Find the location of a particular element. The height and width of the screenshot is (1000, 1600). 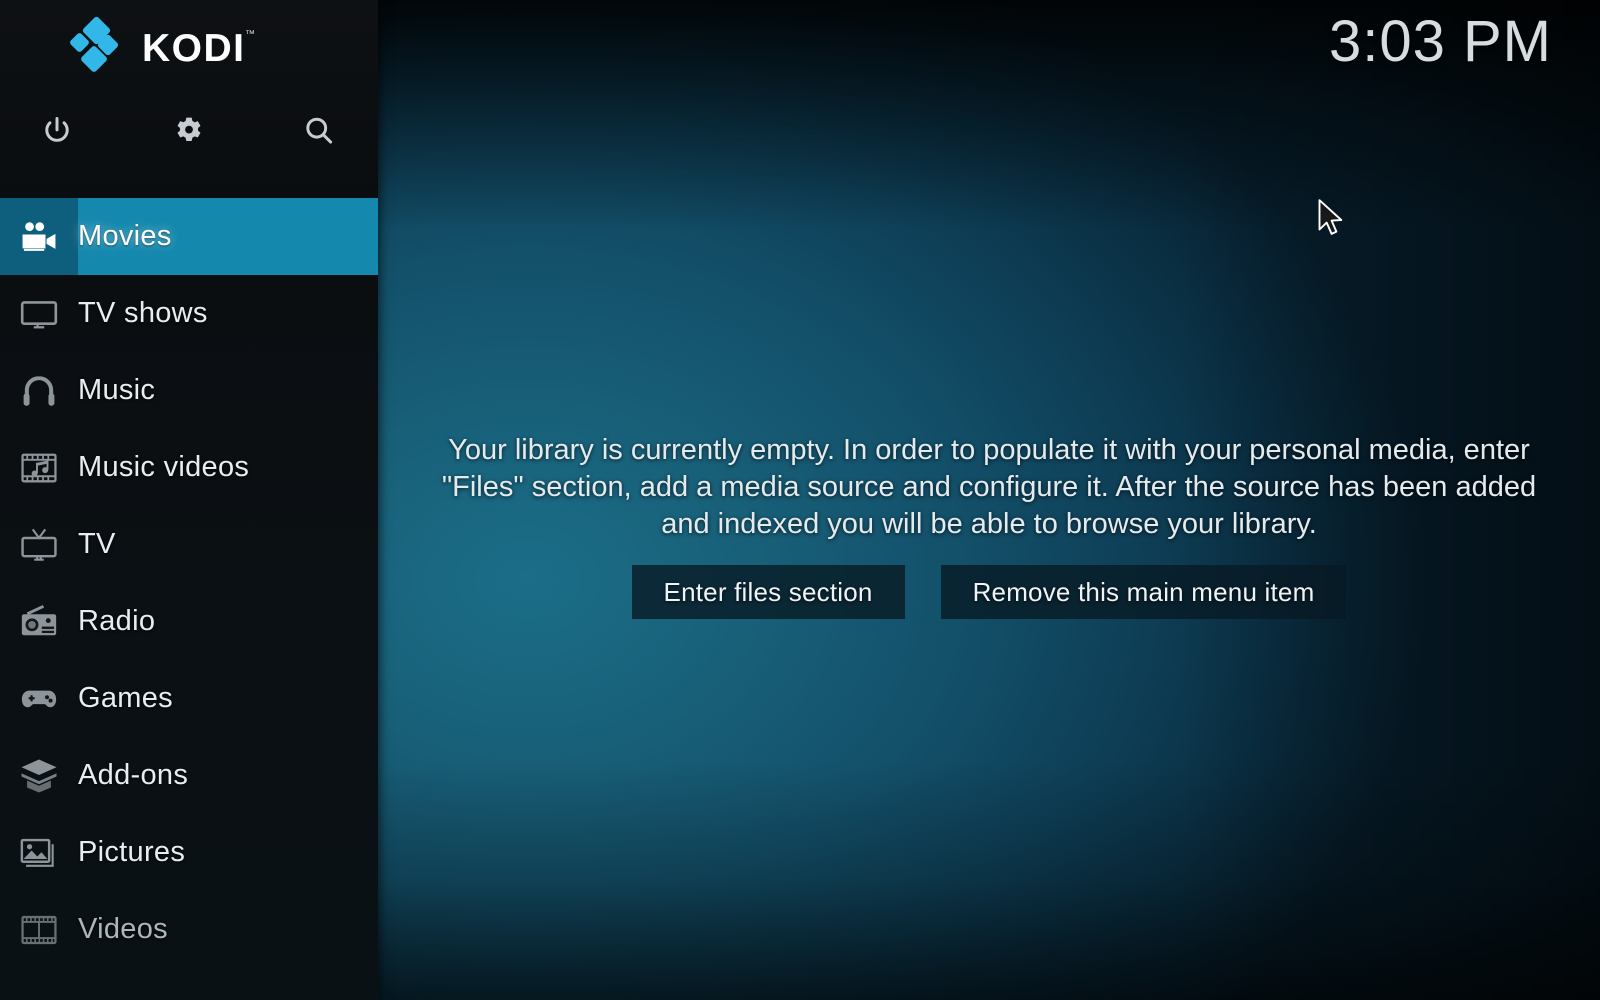

sidebar-item-radio: Radio is located at coordinates (189, 621).